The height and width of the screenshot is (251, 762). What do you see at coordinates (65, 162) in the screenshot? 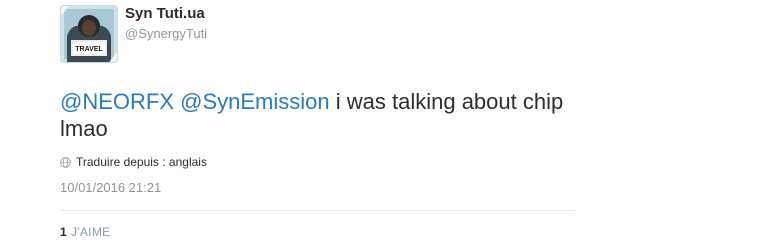
I see `globe-icon` at bounding box center [65, 162].